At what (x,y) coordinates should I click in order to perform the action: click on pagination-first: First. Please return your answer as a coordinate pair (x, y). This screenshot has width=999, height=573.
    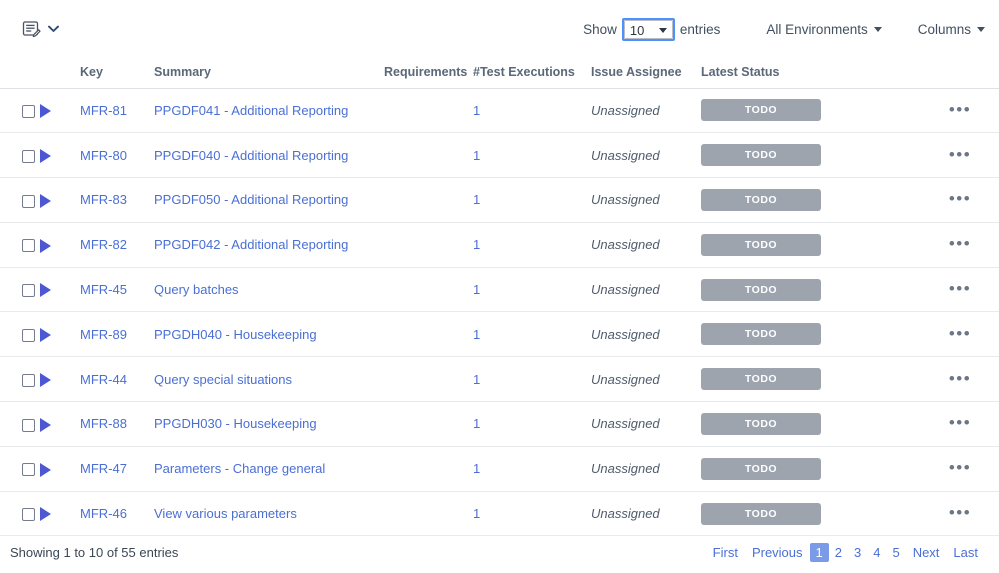
    Looking at the image, I should click on (725, 552).